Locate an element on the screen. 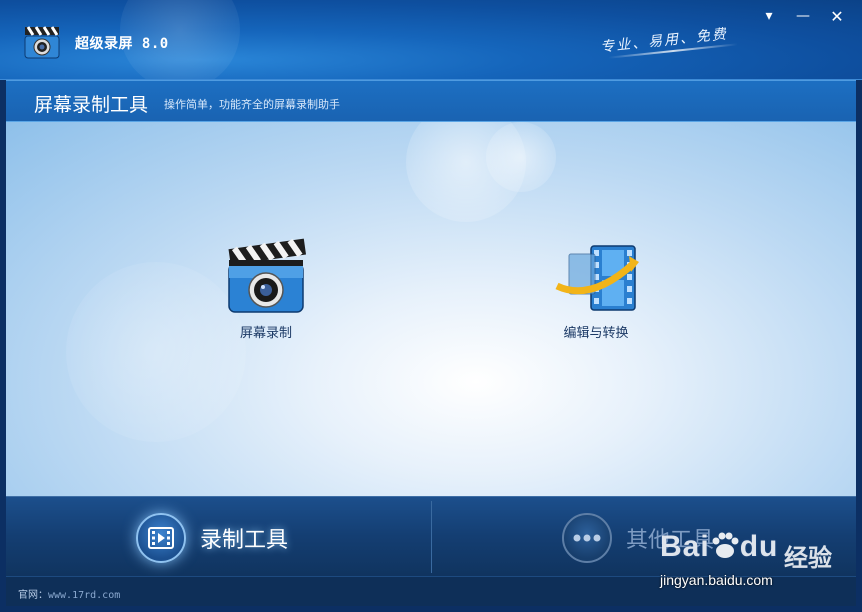 This screenshot has width=862, height=612. film-icon is located at coordinates (161, 538).